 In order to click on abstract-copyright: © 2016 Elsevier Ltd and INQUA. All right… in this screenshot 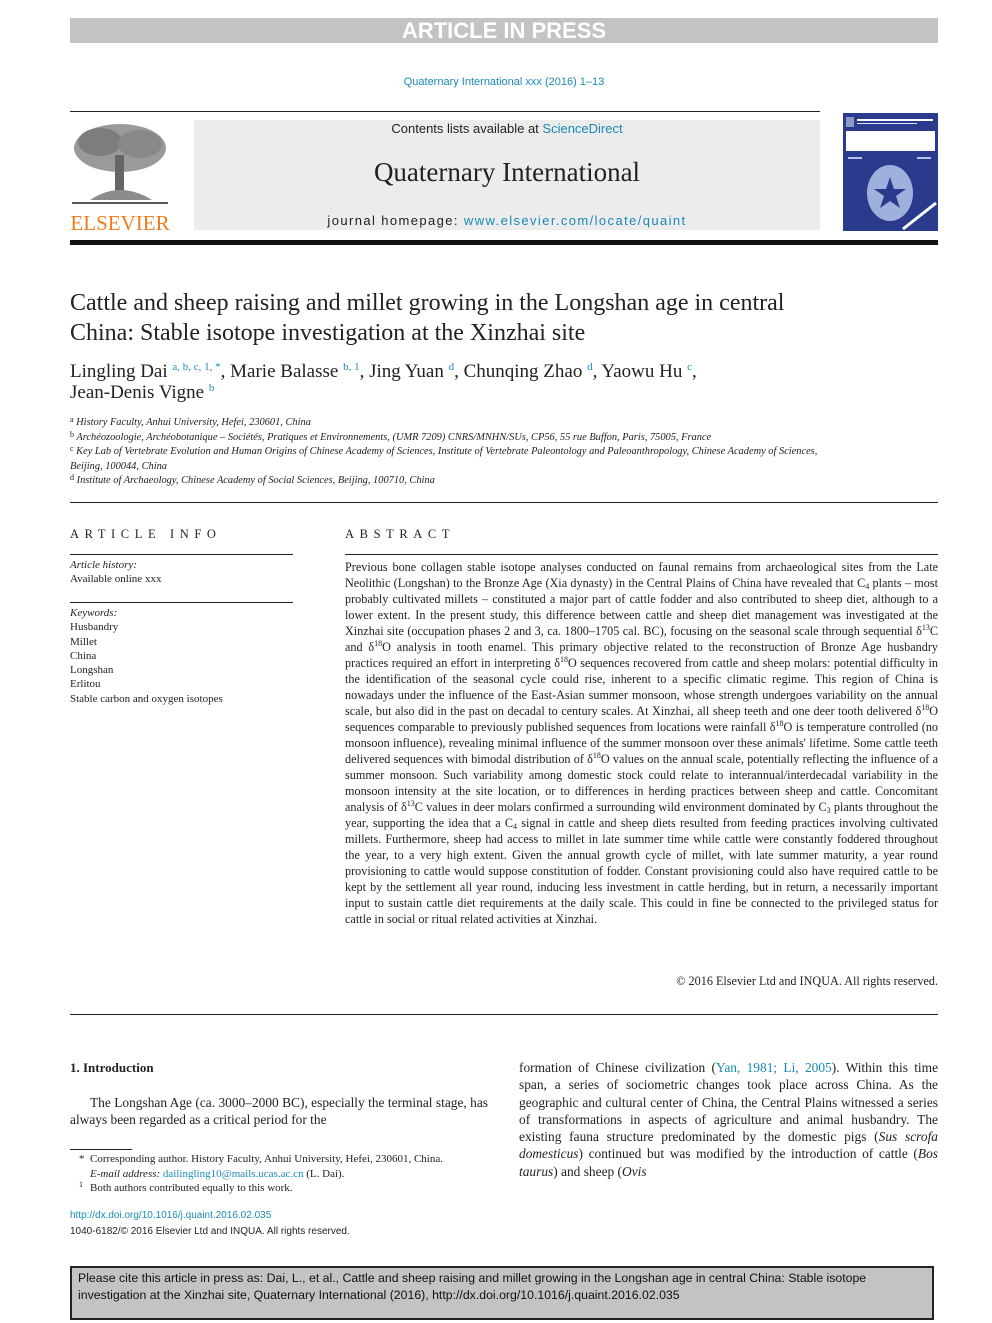, I will do `click(807, 981)`.